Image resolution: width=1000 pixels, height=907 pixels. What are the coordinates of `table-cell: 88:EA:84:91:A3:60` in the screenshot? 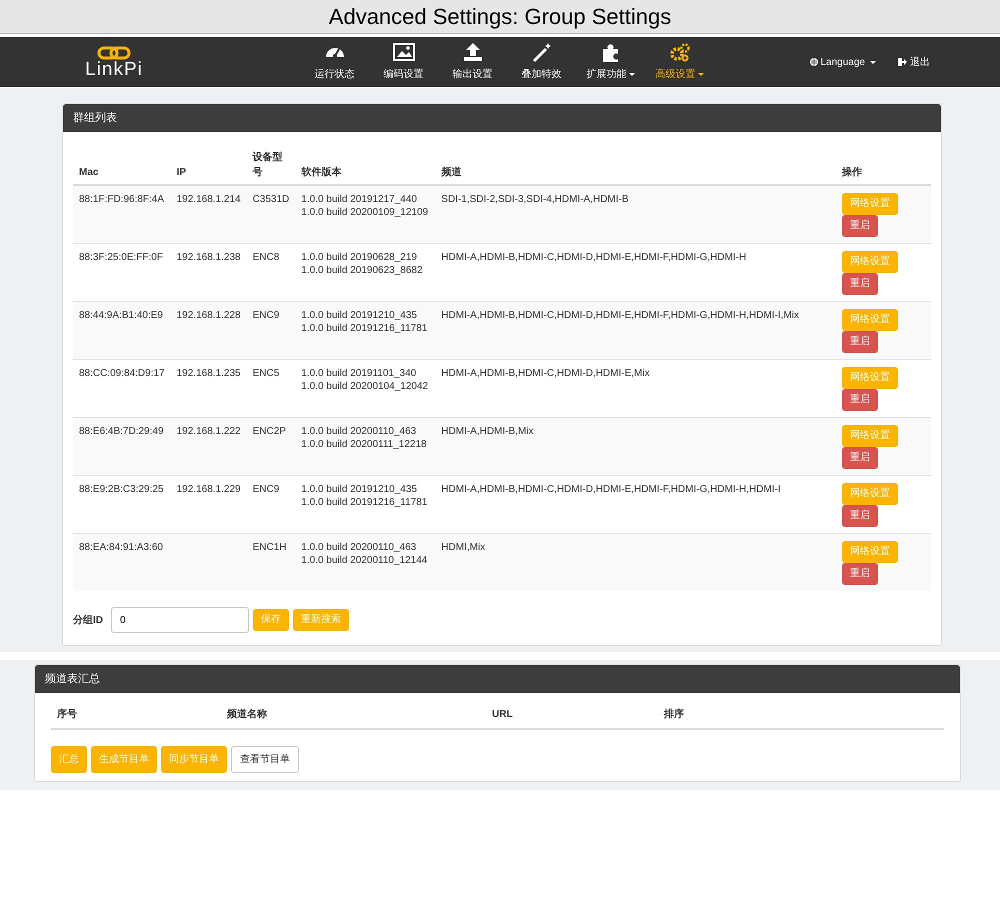 It's located at (122, 562).